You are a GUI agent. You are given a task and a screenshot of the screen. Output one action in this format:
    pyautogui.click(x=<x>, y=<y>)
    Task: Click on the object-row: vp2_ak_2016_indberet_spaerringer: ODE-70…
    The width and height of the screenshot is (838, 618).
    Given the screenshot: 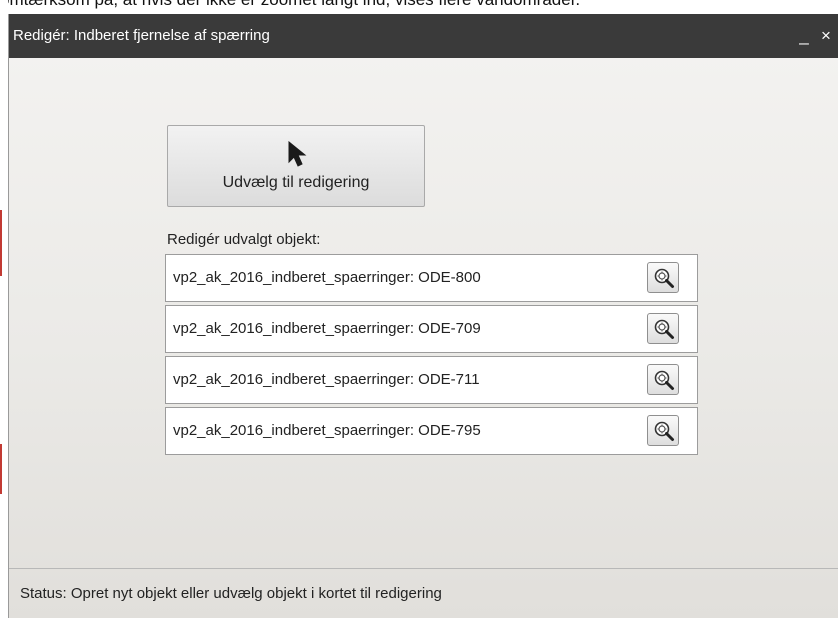 What is the action you would take?
    pyautogui.click(x=431, y=329)
    